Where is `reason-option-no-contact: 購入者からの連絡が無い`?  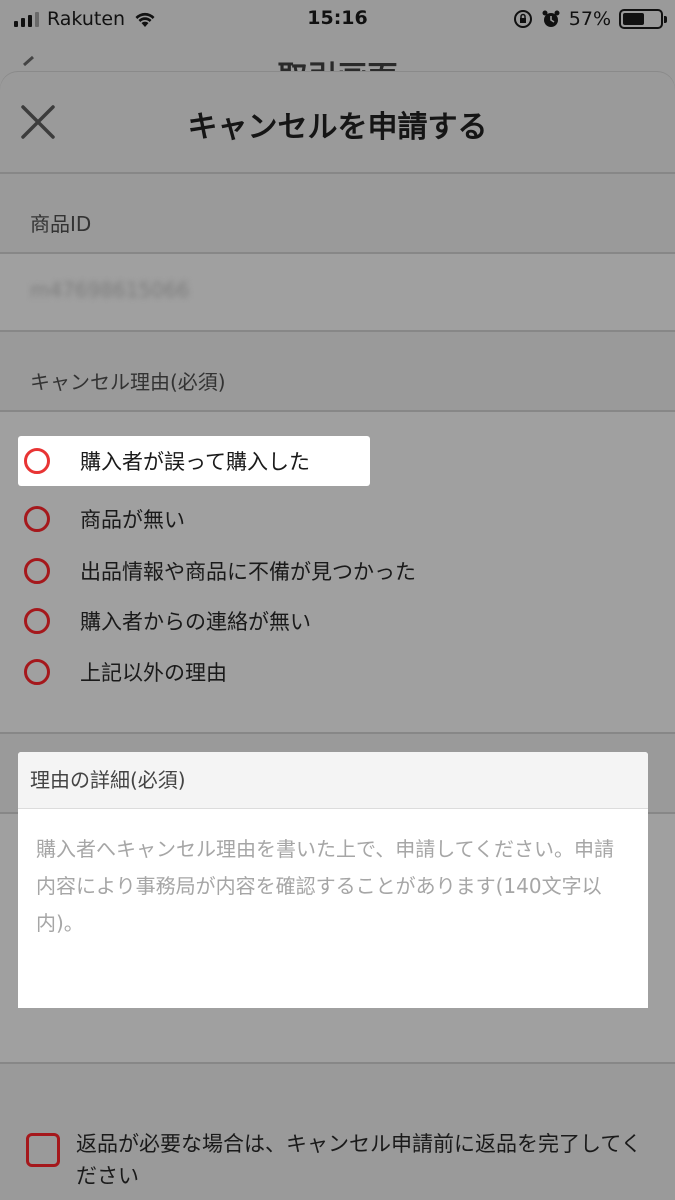 reason-option-no-contact: 購入者からの連絡が無い is located at coordinates (164, 621).